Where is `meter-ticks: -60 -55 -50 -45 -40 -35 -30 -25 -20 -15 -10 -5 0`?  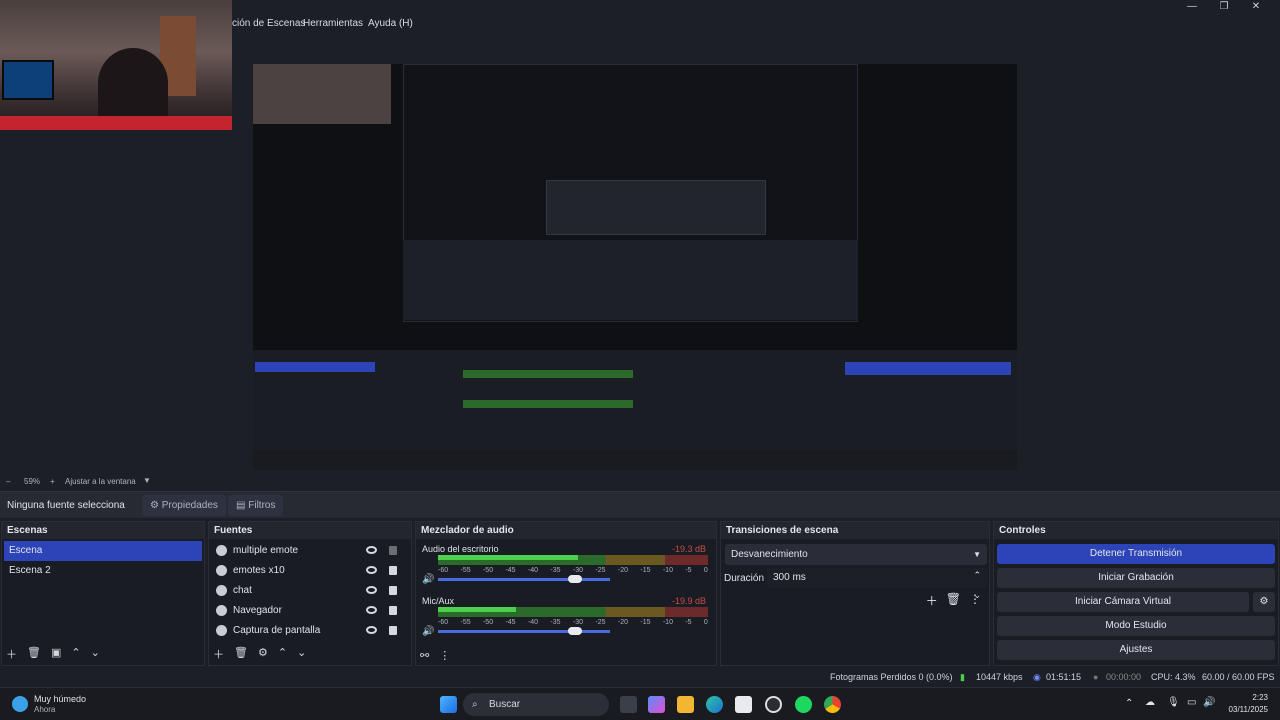
meter-ticks: -60 -55 -50 -45 -40 -35 -30 -25 -20 -15 -10 -5 0 is located at coordinates (573, 570).